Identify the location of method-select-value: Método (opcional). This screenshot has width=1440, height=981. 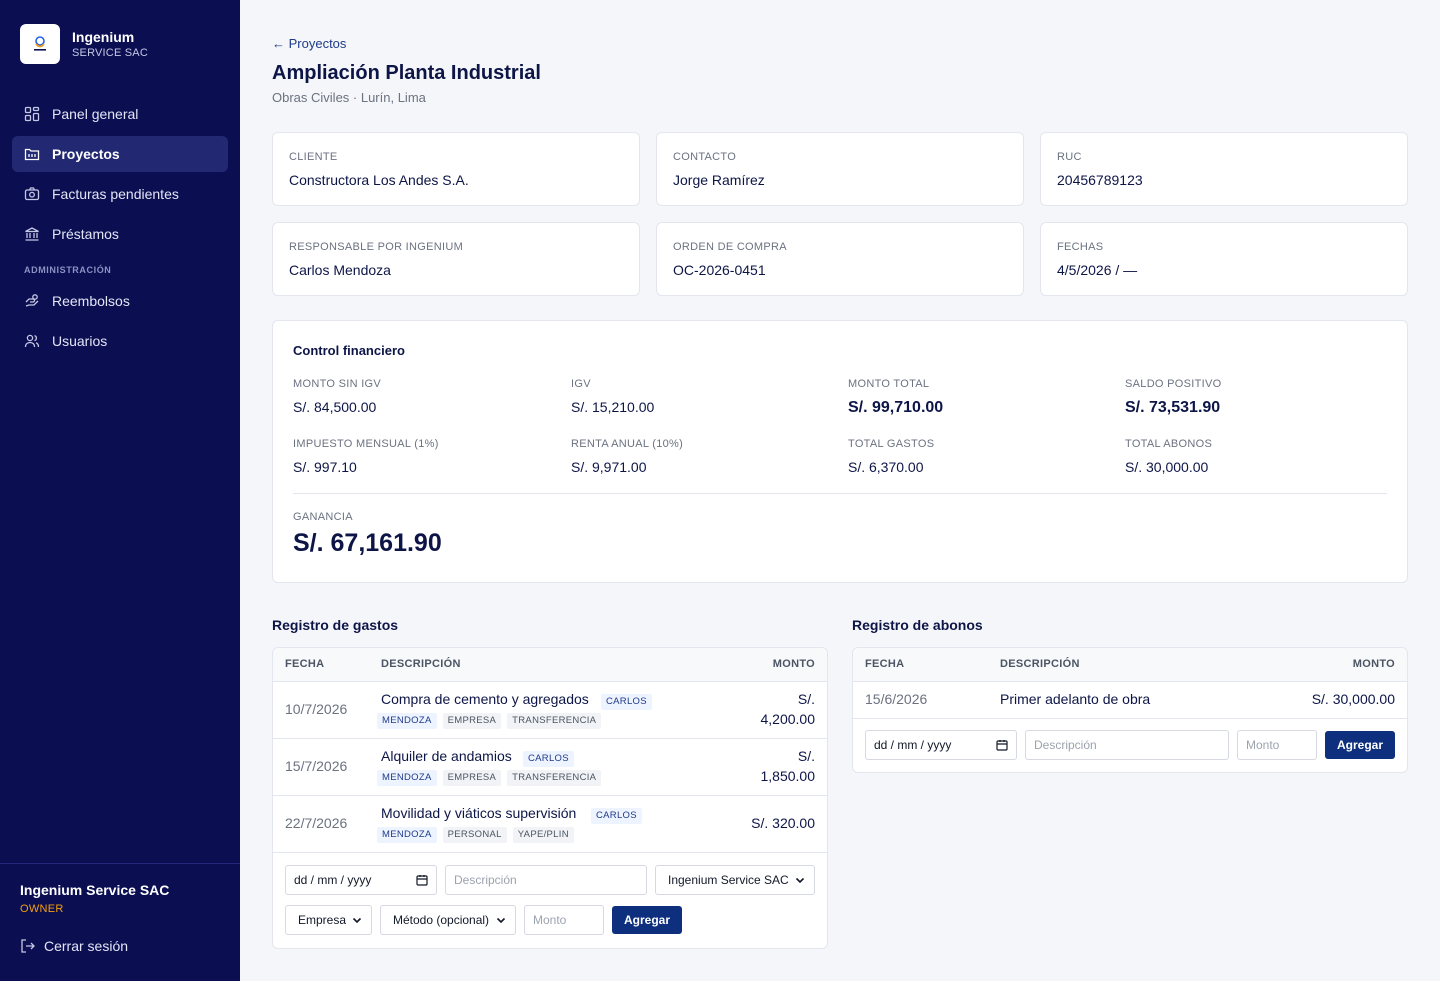
(441, 920).